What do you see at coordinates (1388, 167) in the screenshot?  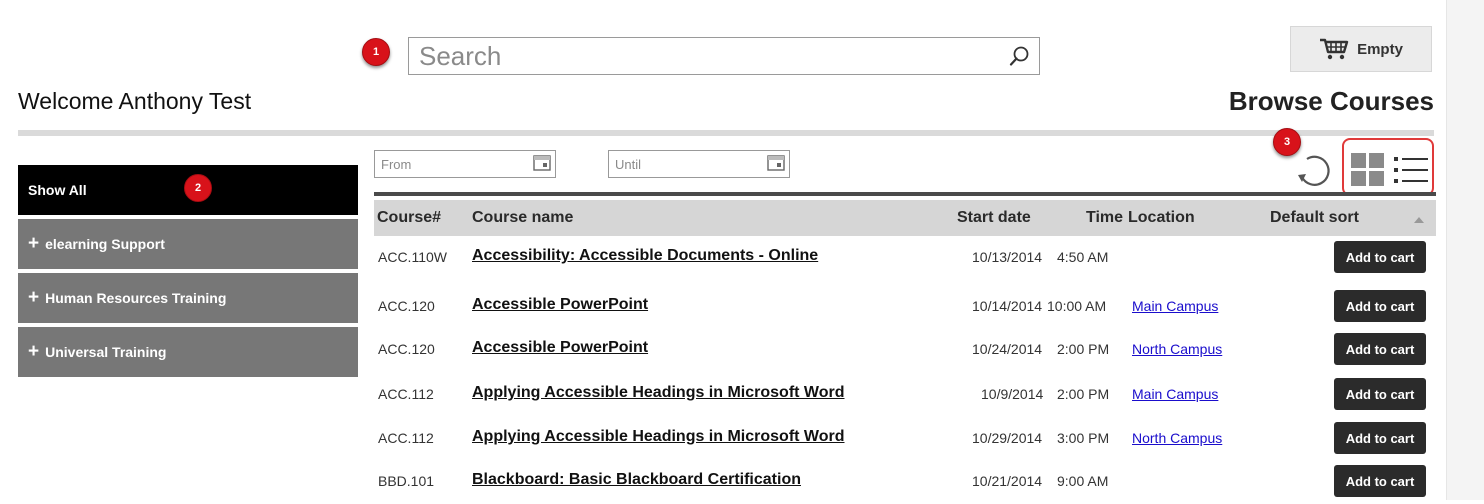 I see `view-toggle-group` at bounding box center [1388, 167].